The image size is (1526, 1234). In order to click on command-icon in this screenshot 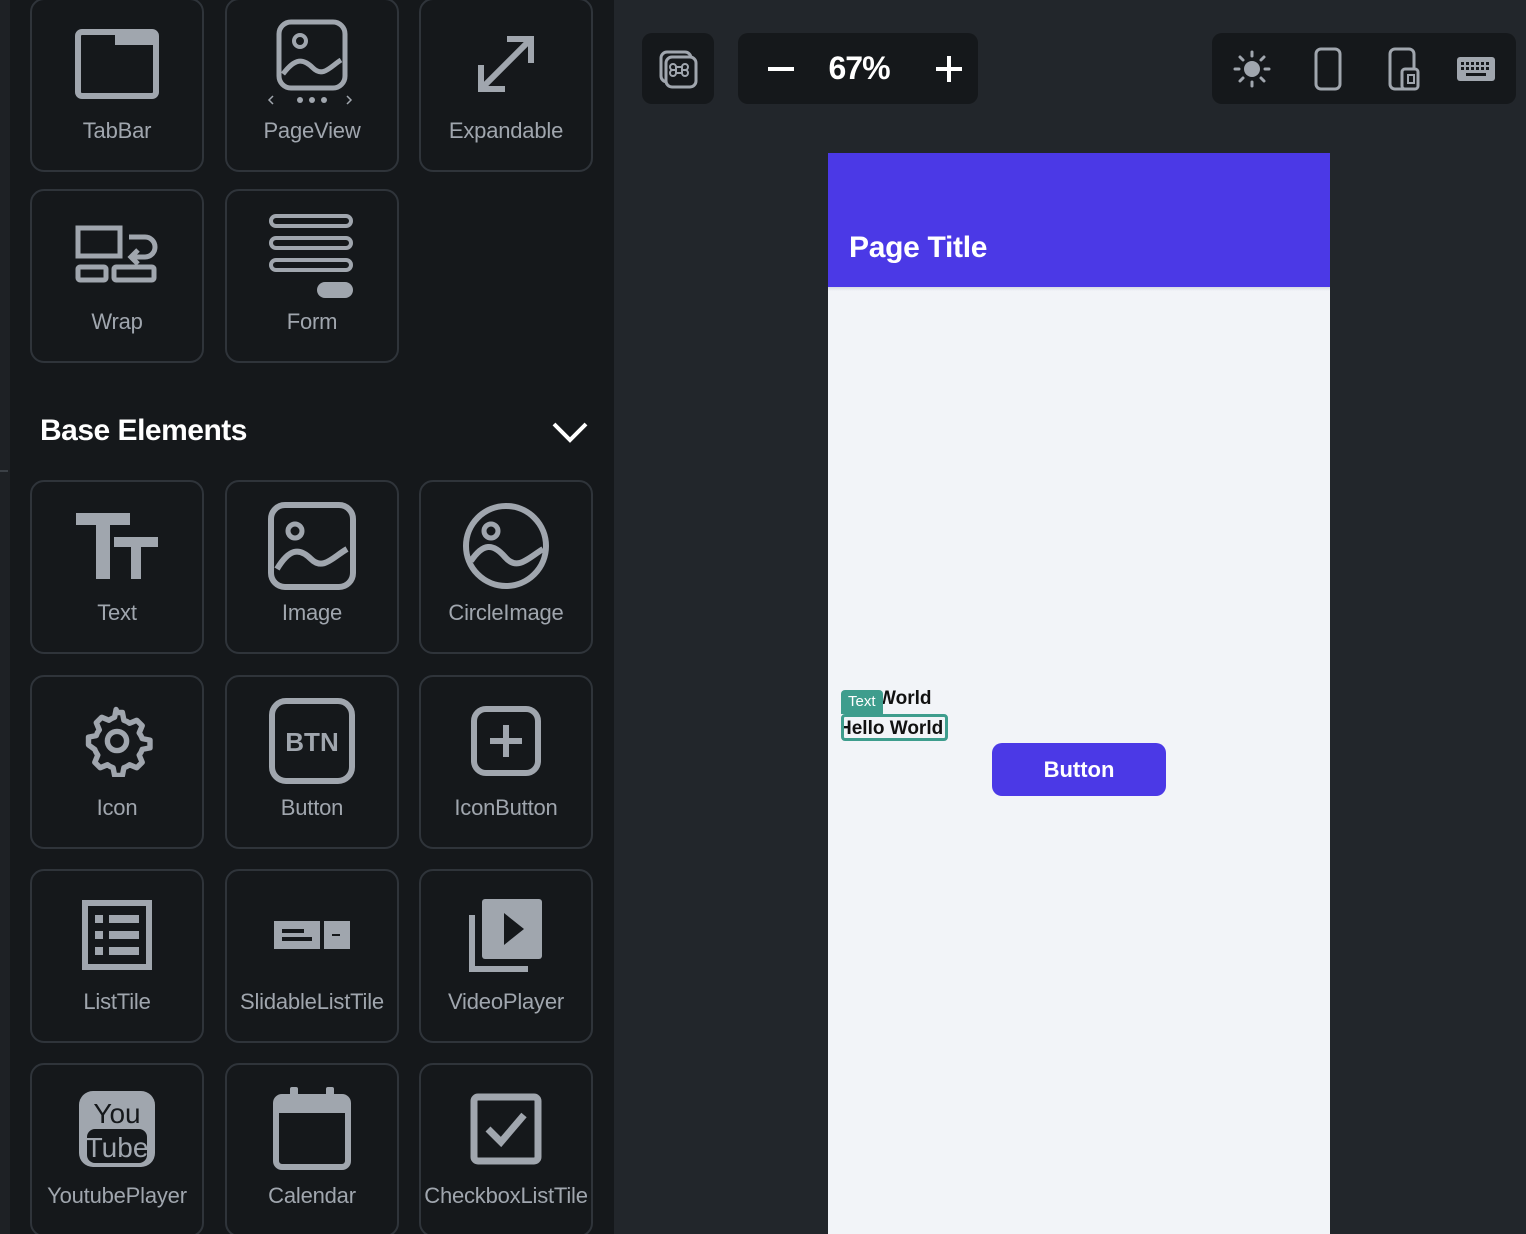, I will do `click(678, 68)`.